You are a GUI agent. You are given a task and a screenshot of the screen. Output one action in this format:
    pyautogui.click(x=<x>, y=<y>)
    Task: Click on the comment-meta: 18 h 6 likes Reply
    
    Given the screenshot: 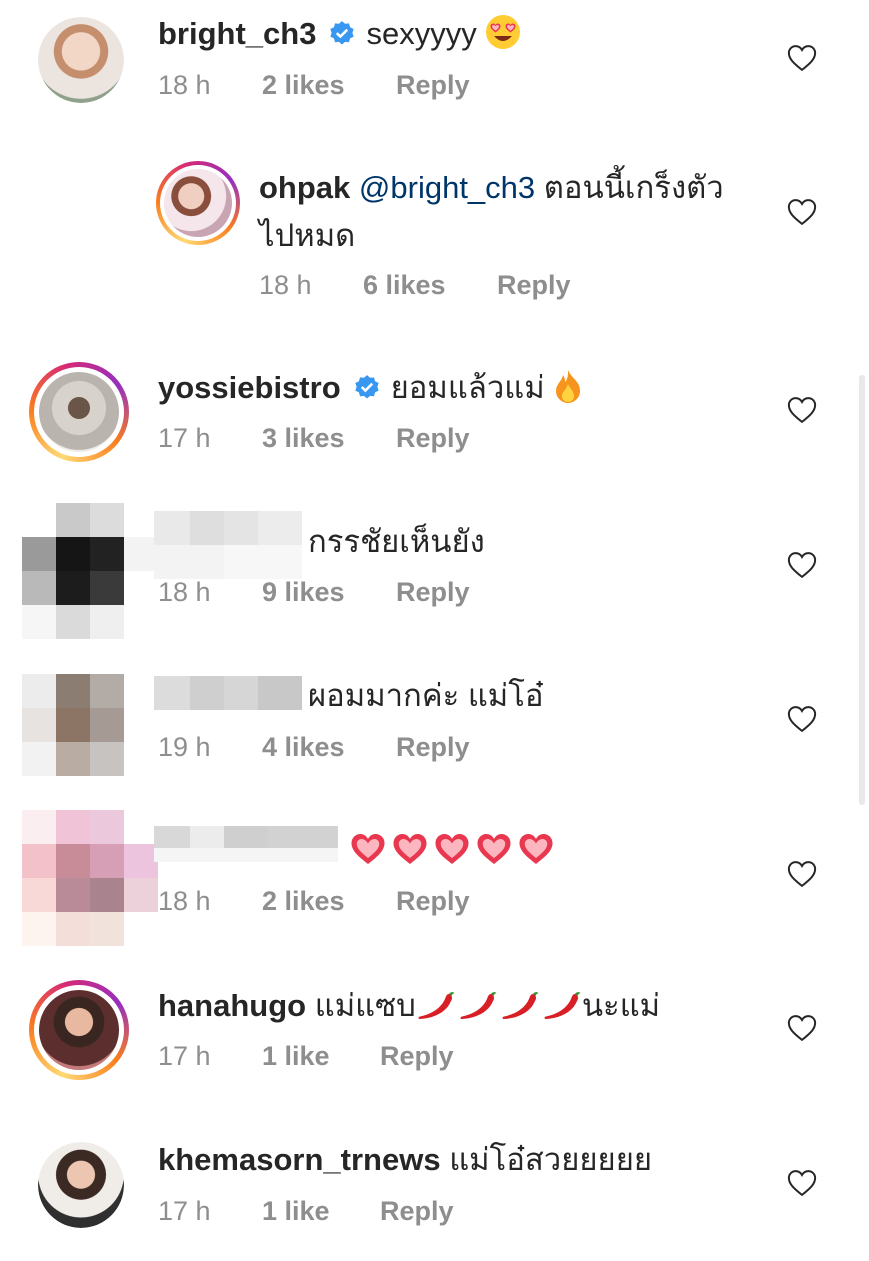 What is the action you would take?
    pyautogui.click(x=415, y=285)
    